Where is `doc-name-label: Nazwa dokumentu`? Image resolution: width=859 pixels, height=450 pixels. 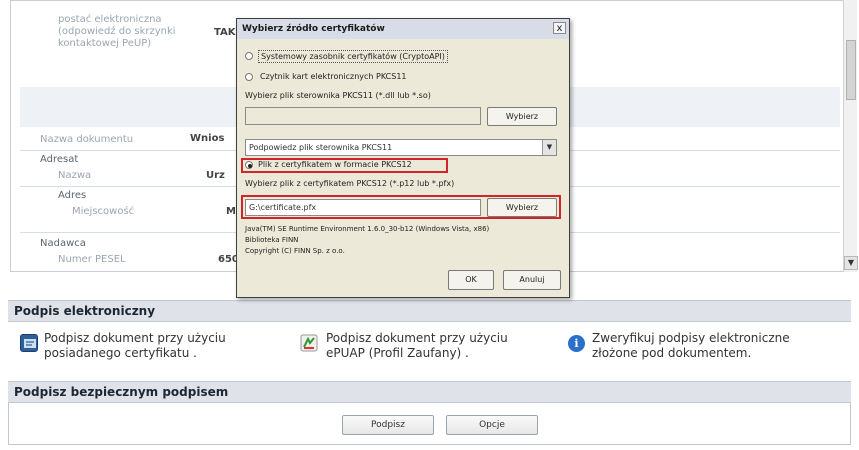 doc-name-label: Nazwa dokumentu is located at coordinates (87, 139).